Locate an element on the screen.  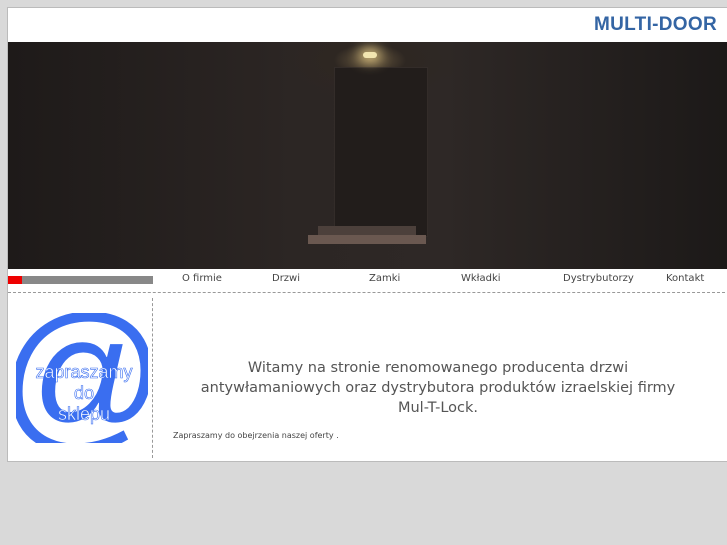
nav-divider is located at coordinates (367, 292).